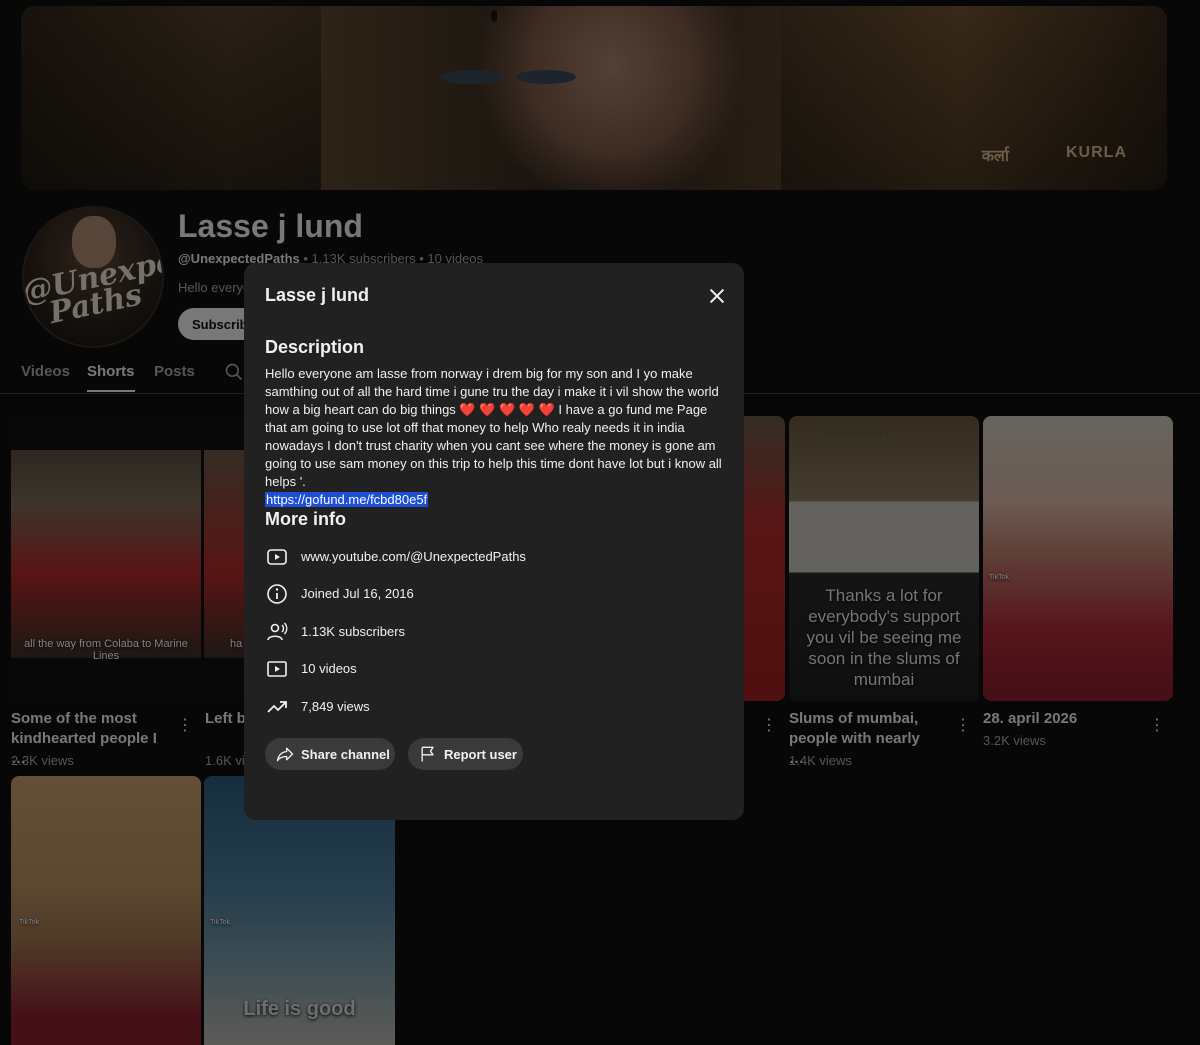 Image resolution: width=1200 pixels, height=1045 pixels. What do you see at coordinates (495, 707) in the screenshot?
I see `info-row-views: 7,849 views` at bounding box center [495, 707].